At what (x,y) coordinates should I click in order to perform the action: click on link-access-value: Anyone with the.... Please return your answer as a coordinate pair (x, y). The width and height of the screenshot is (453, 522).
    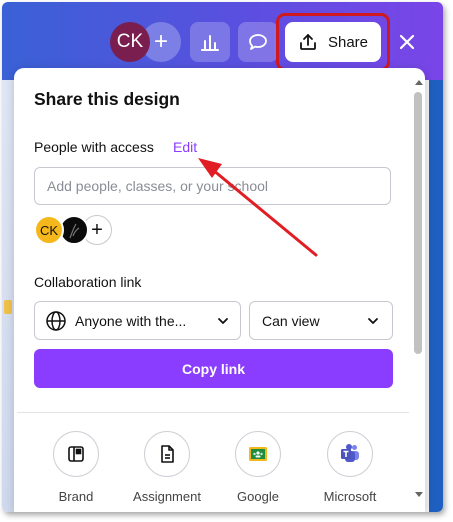
    Looking at the image, I should click on (131, 320).